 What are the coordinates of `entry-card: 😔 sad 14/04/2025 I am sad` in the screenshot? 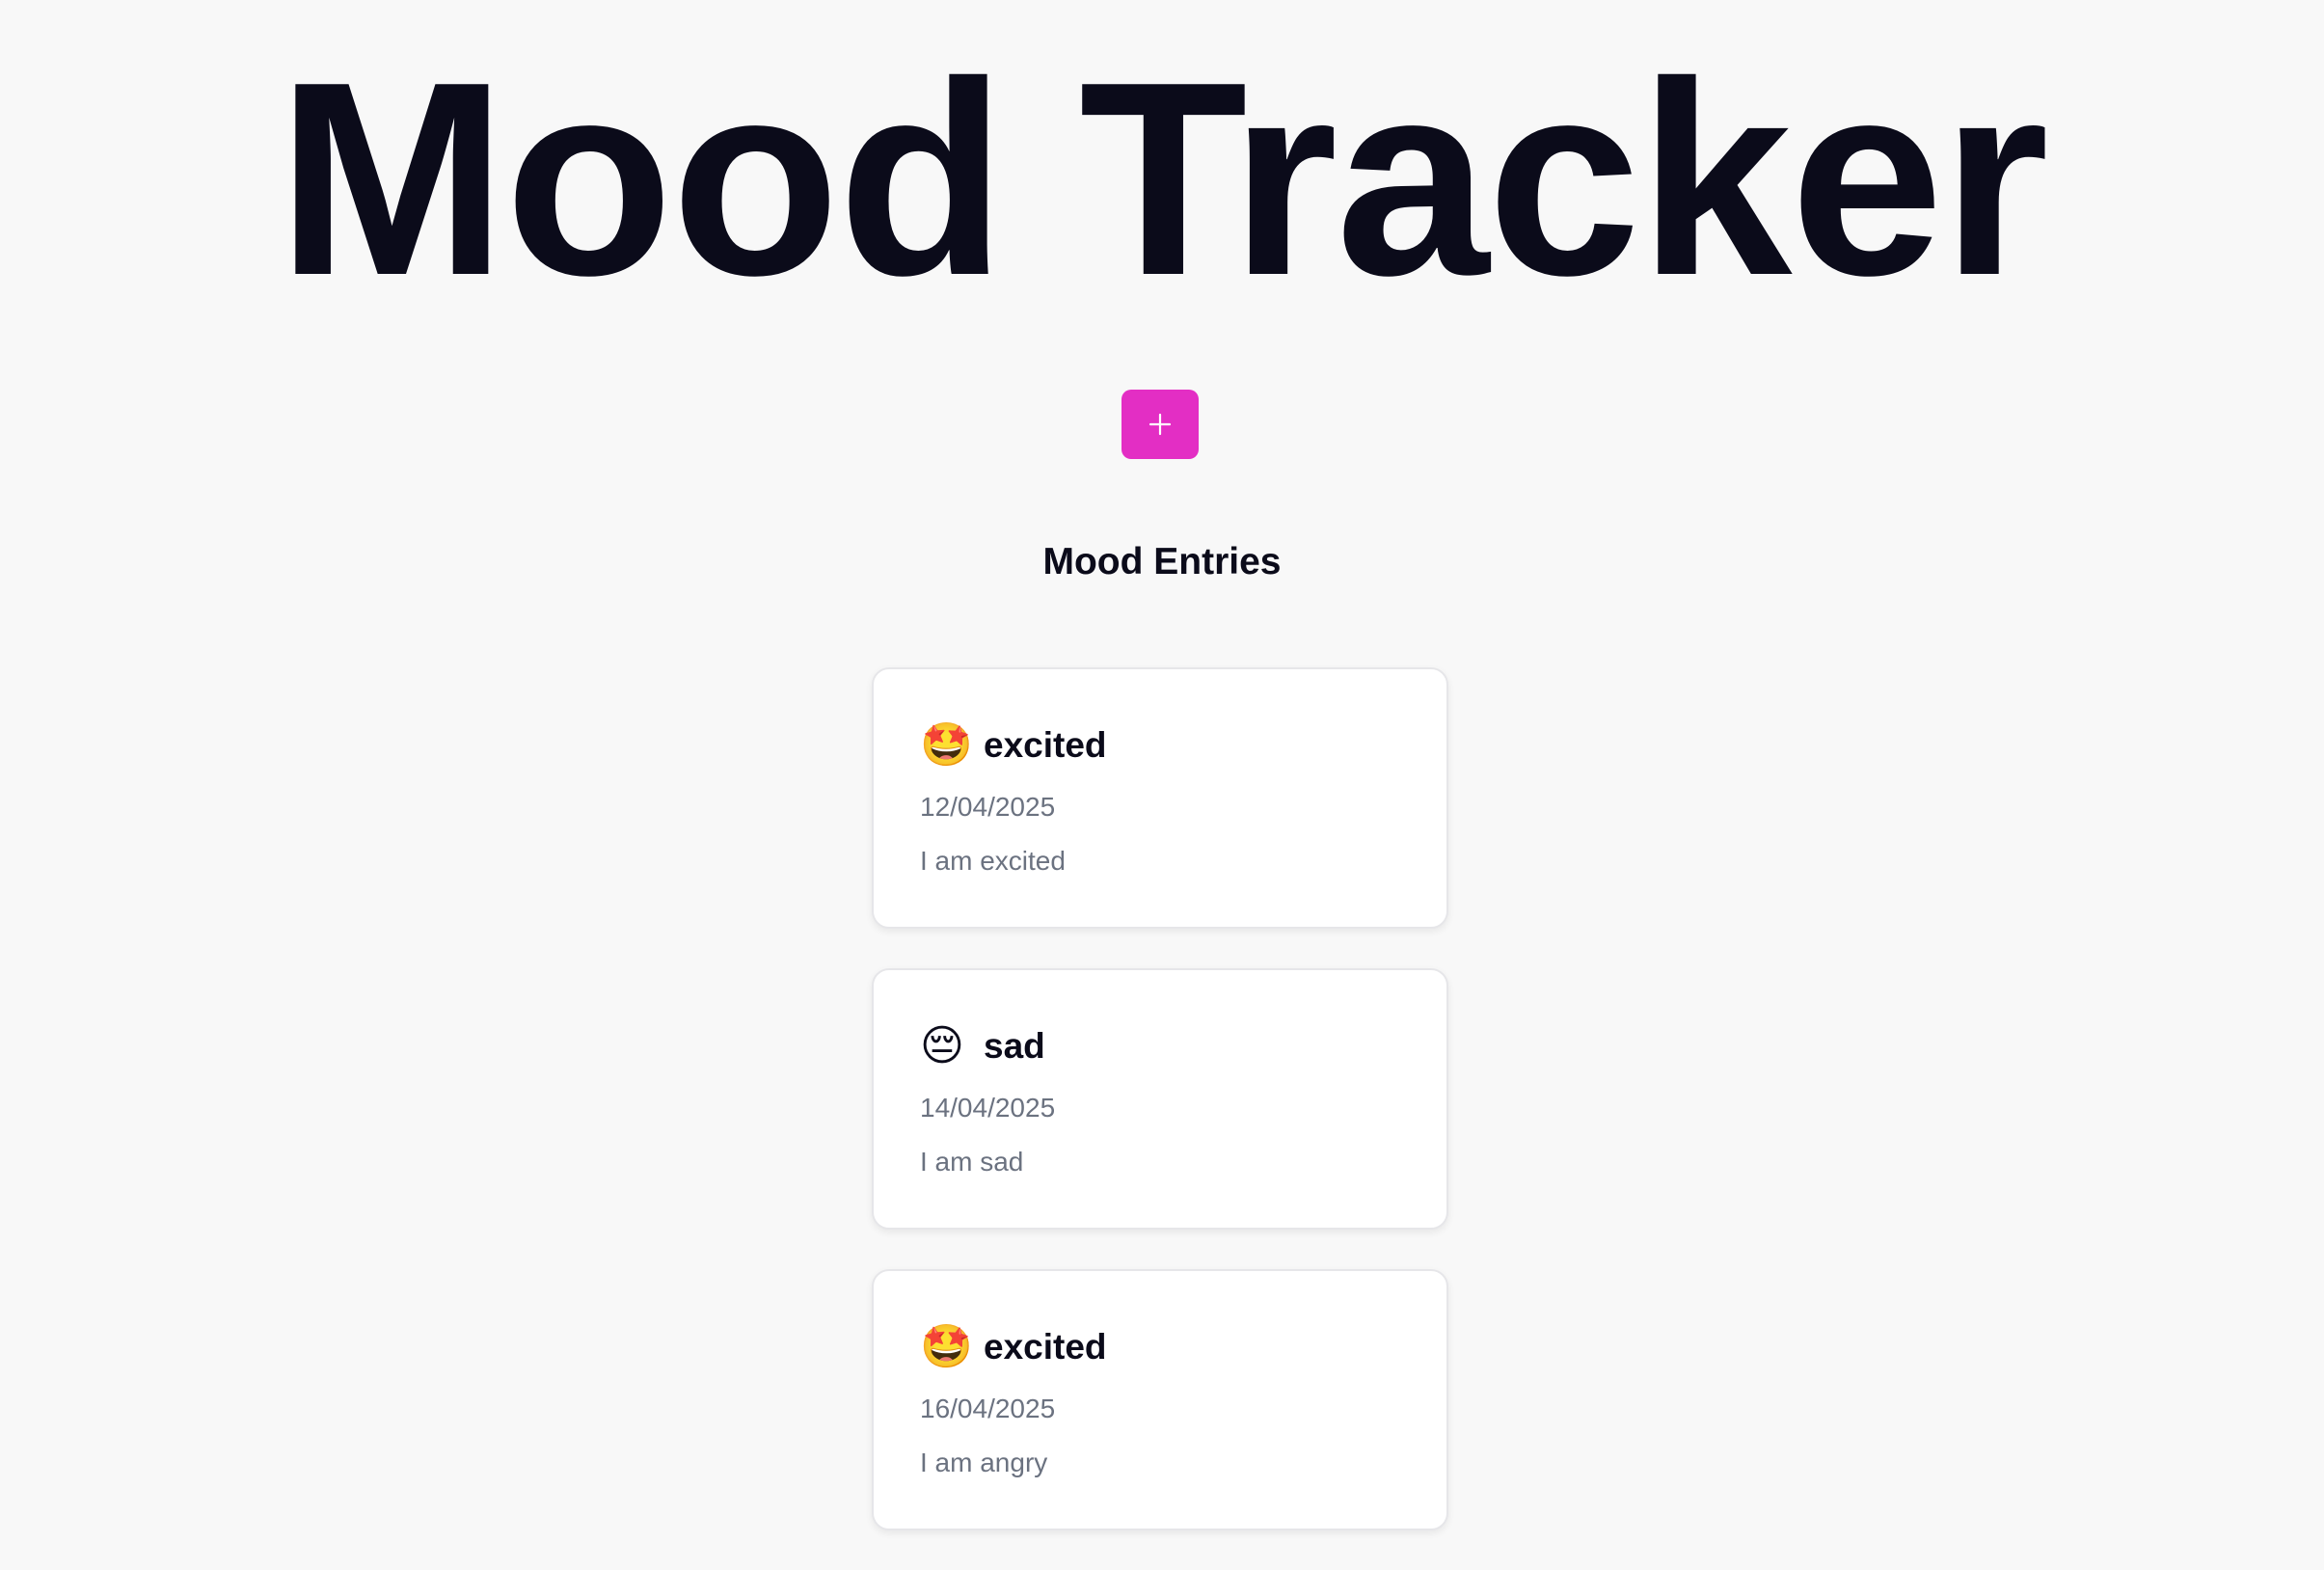 It's located at (1160, 1099).